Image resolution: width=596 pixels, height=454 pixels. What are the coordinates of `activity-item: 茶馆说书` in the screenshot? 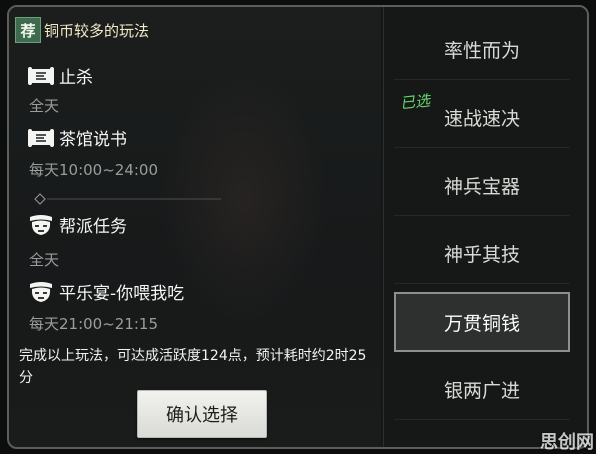 It's located at (77, 137).